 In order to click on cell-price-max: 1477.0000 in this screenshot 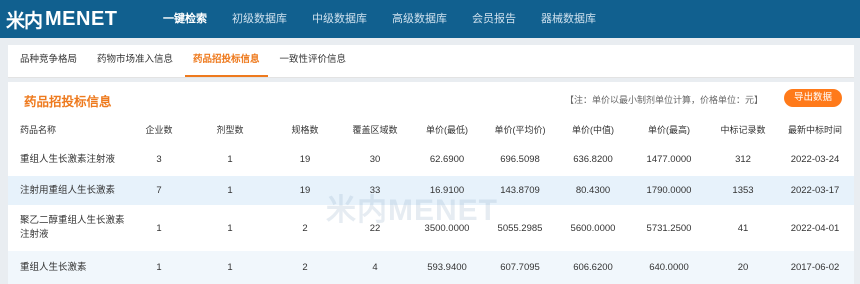, I will do `click(669, 159)`.